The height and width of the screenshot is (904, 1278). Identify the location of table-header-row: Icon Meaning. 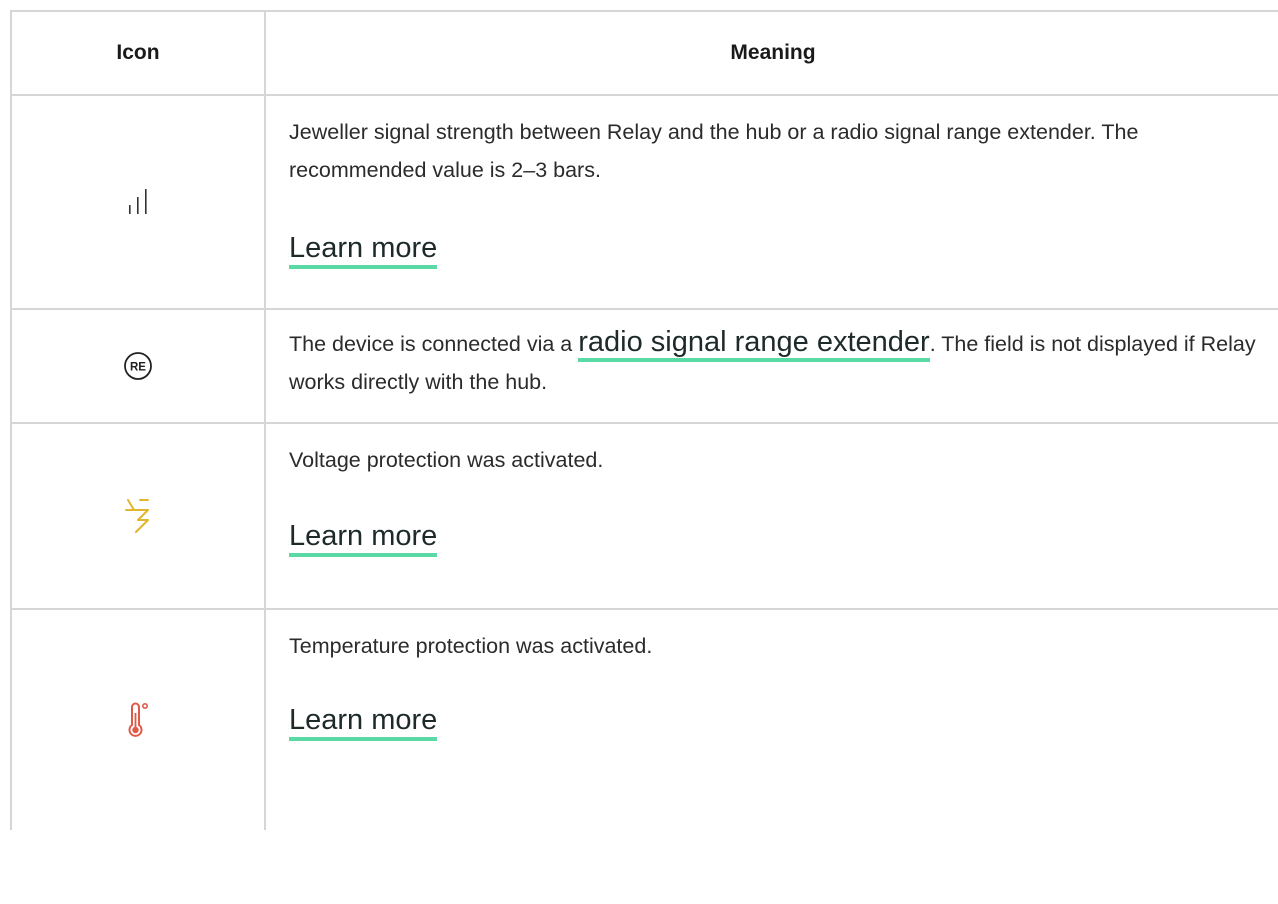
(645, 54).